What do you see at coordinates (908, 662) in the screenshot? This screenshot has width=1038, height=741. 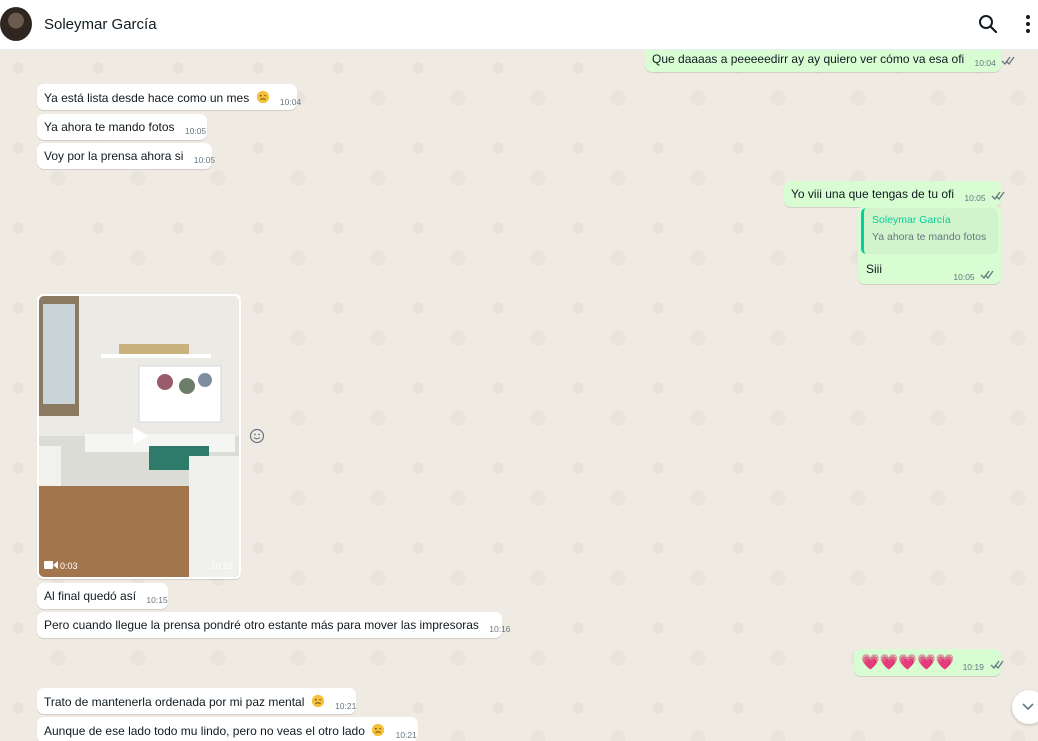 I see `message-text: 💗💗💗💗💗` at bounding box center [908, 662].